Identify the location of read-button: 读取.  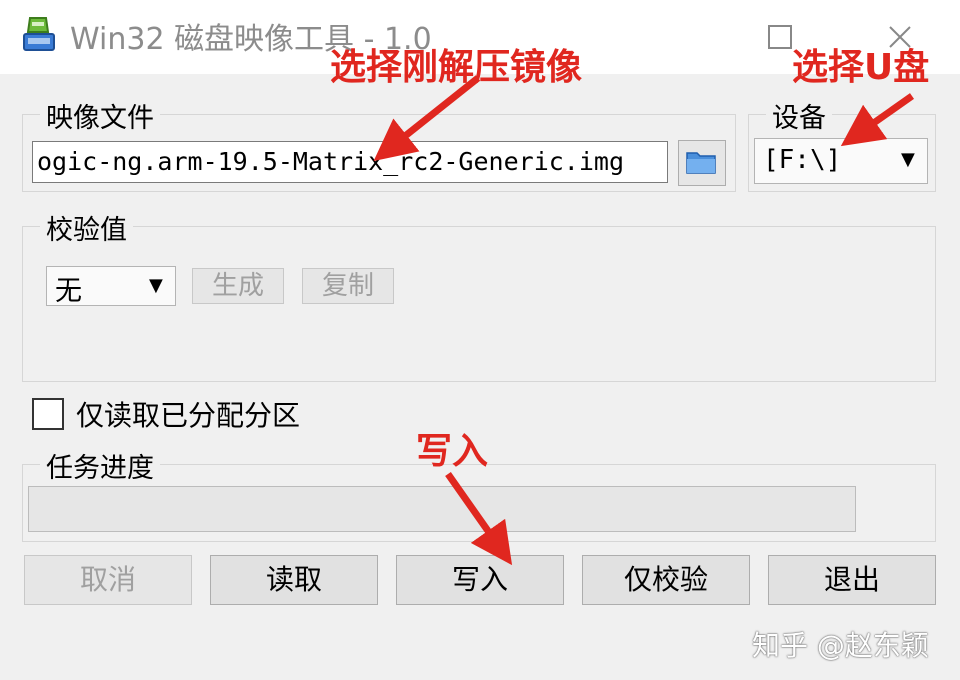
(294, 580).